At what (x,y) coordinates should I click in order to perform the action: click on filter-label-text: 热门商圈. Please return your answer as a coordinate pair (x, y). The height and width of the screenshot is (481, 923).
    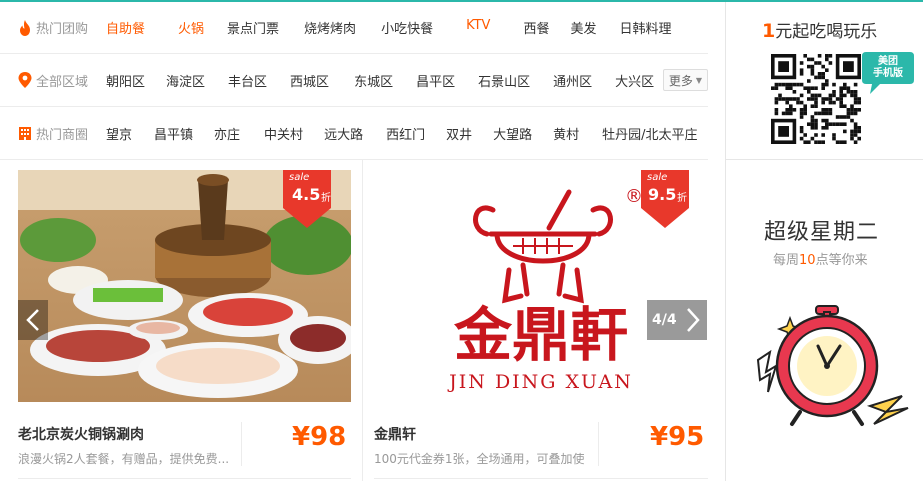
    Looking at the image, I should click on (62, 135).